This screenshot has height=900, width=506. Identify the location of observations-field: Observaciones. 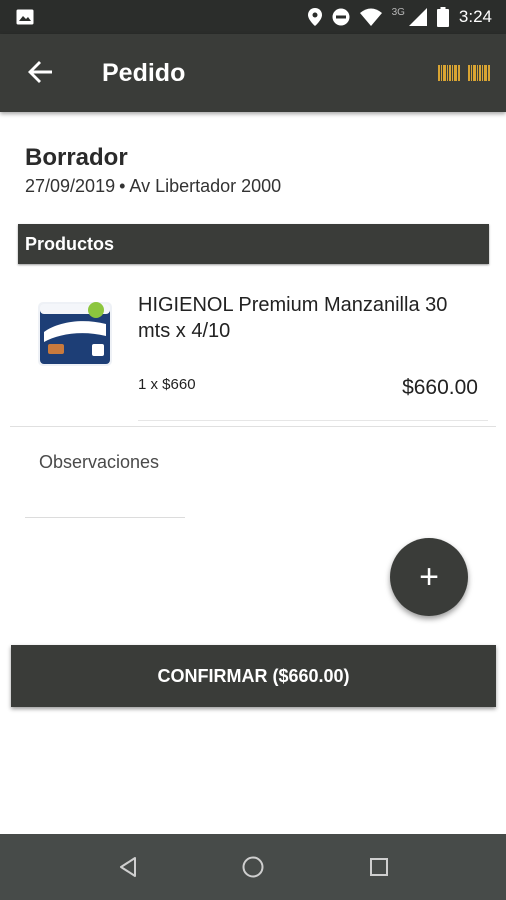
(105, 483).